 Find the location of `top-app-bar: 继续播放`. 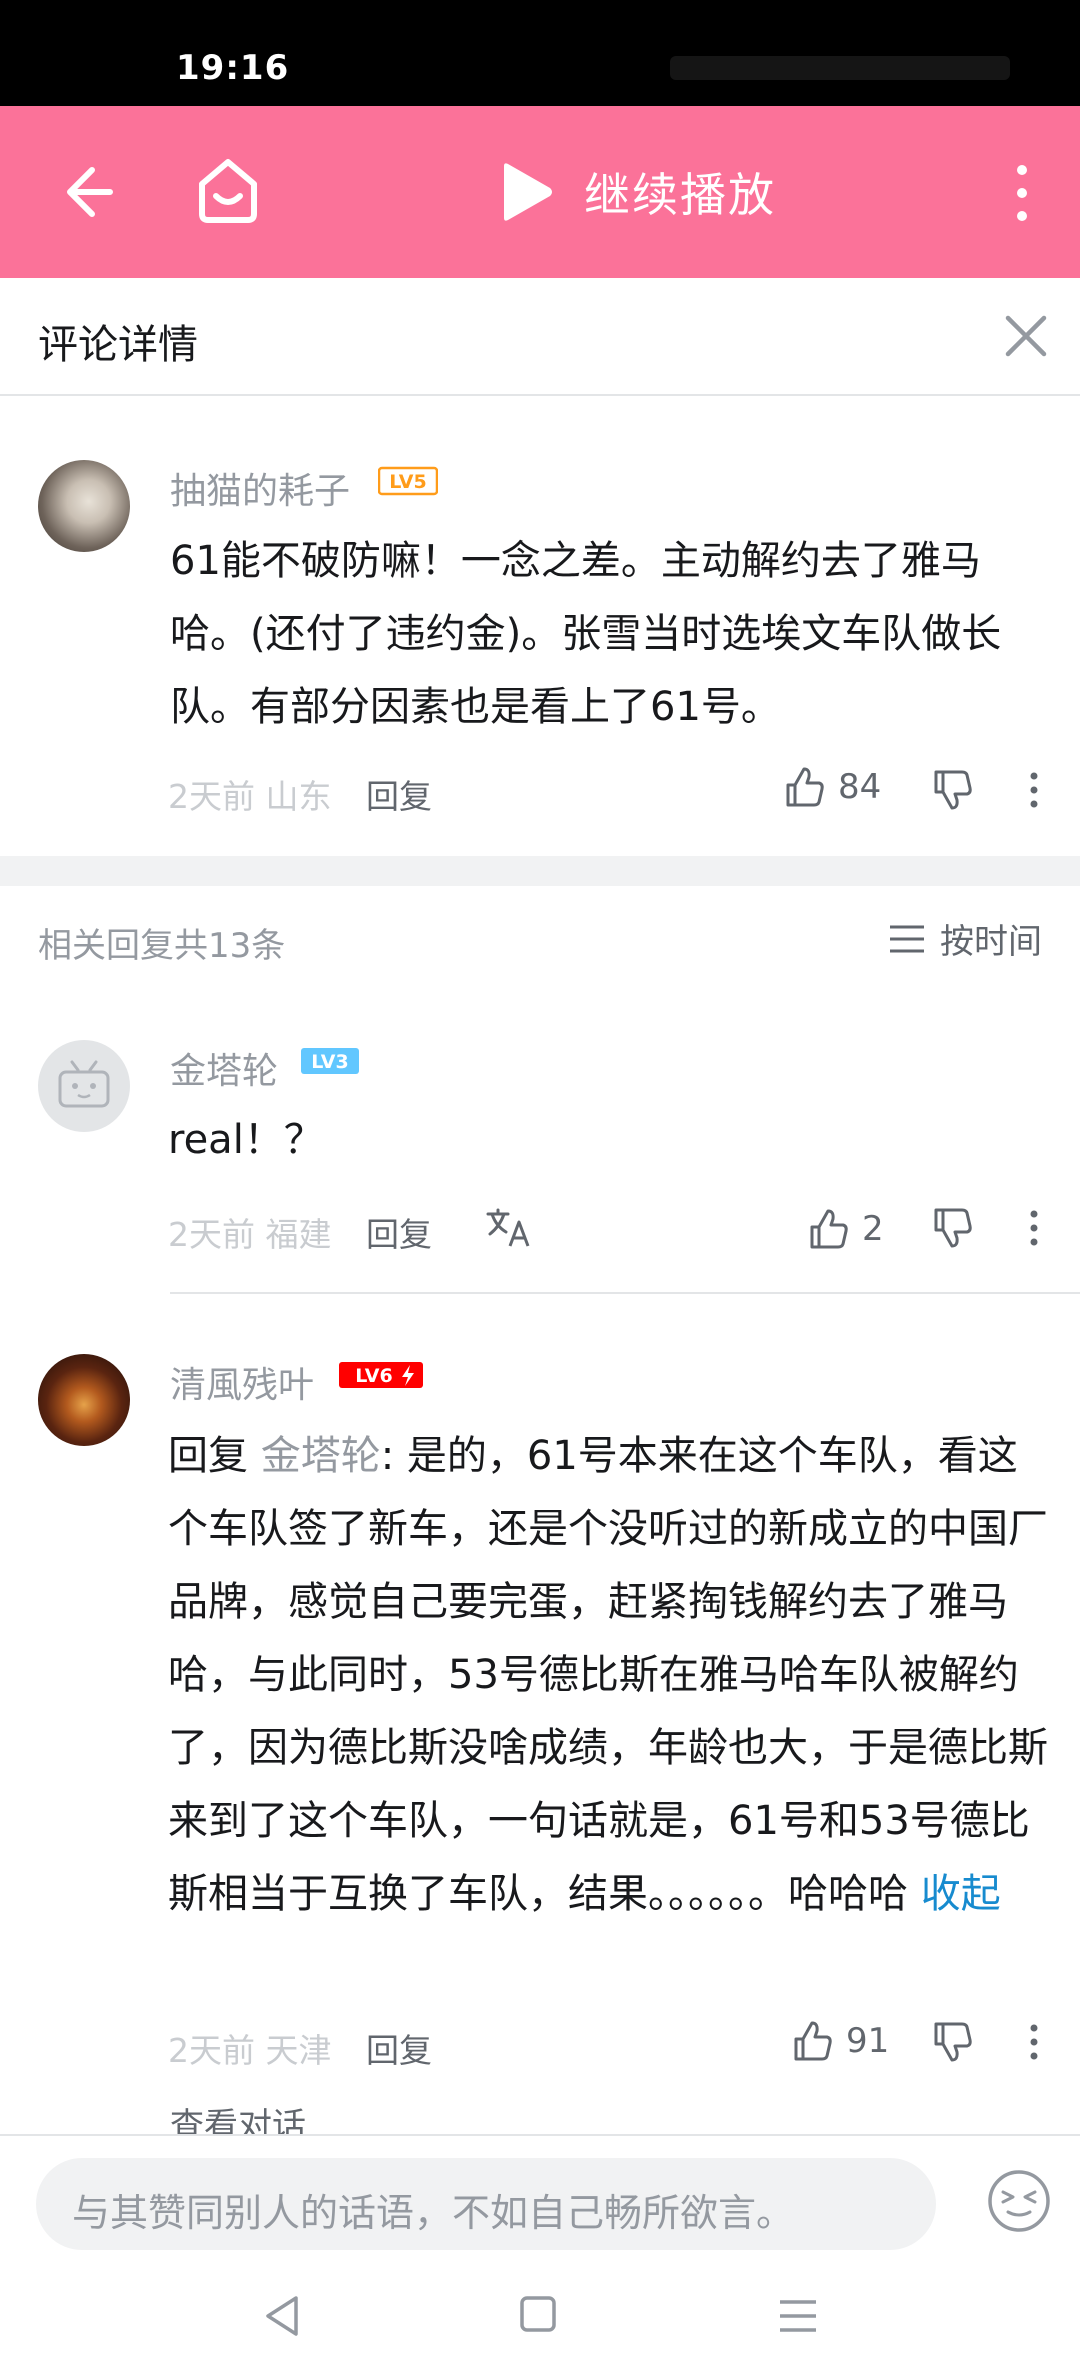

top-app-bar: 继续播放 is located at coordinates (540, 192).